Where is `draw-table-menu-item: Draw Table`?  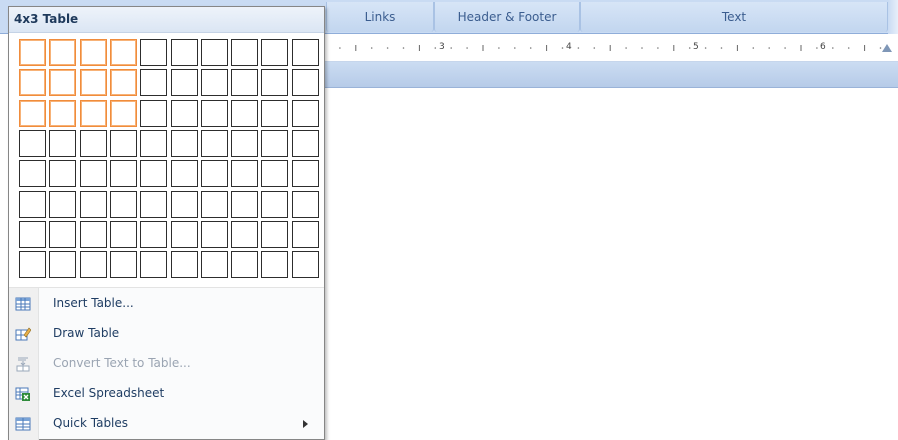 draw-table-menu-item: Draw Table is located at coordinates (166, 334).